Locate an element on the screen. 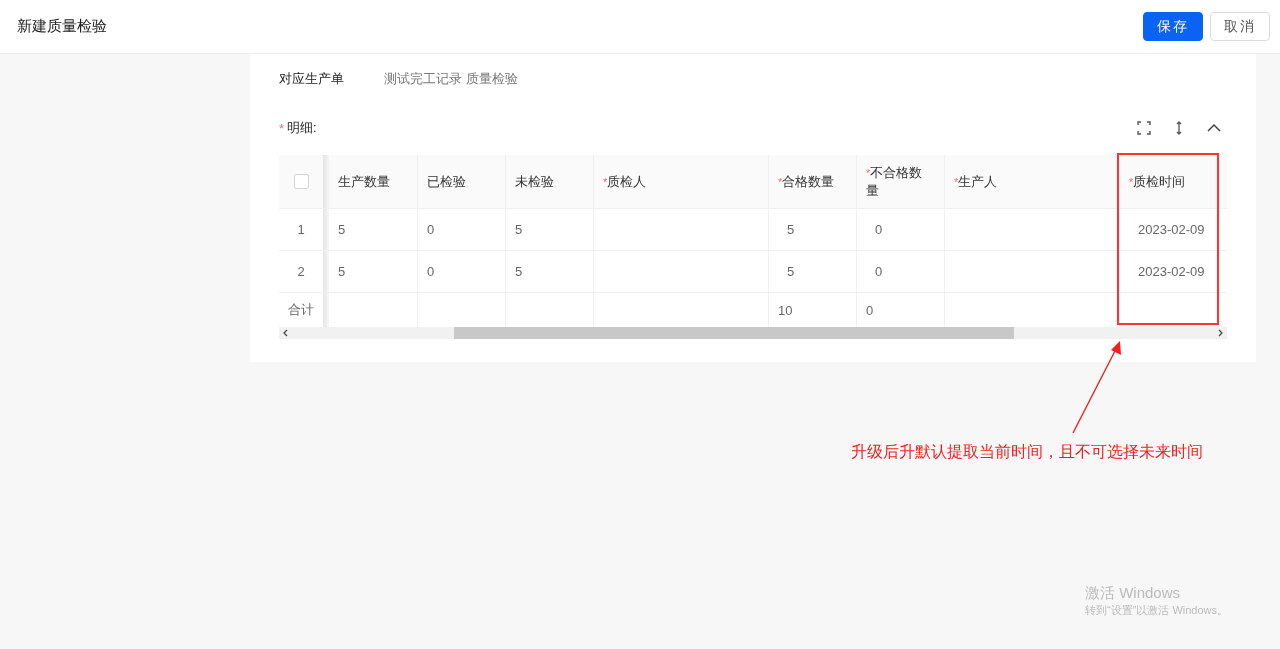 The height and width of the screenshot is (649, 1280). column-header: 已检验 is located at coordinates (446, 181).